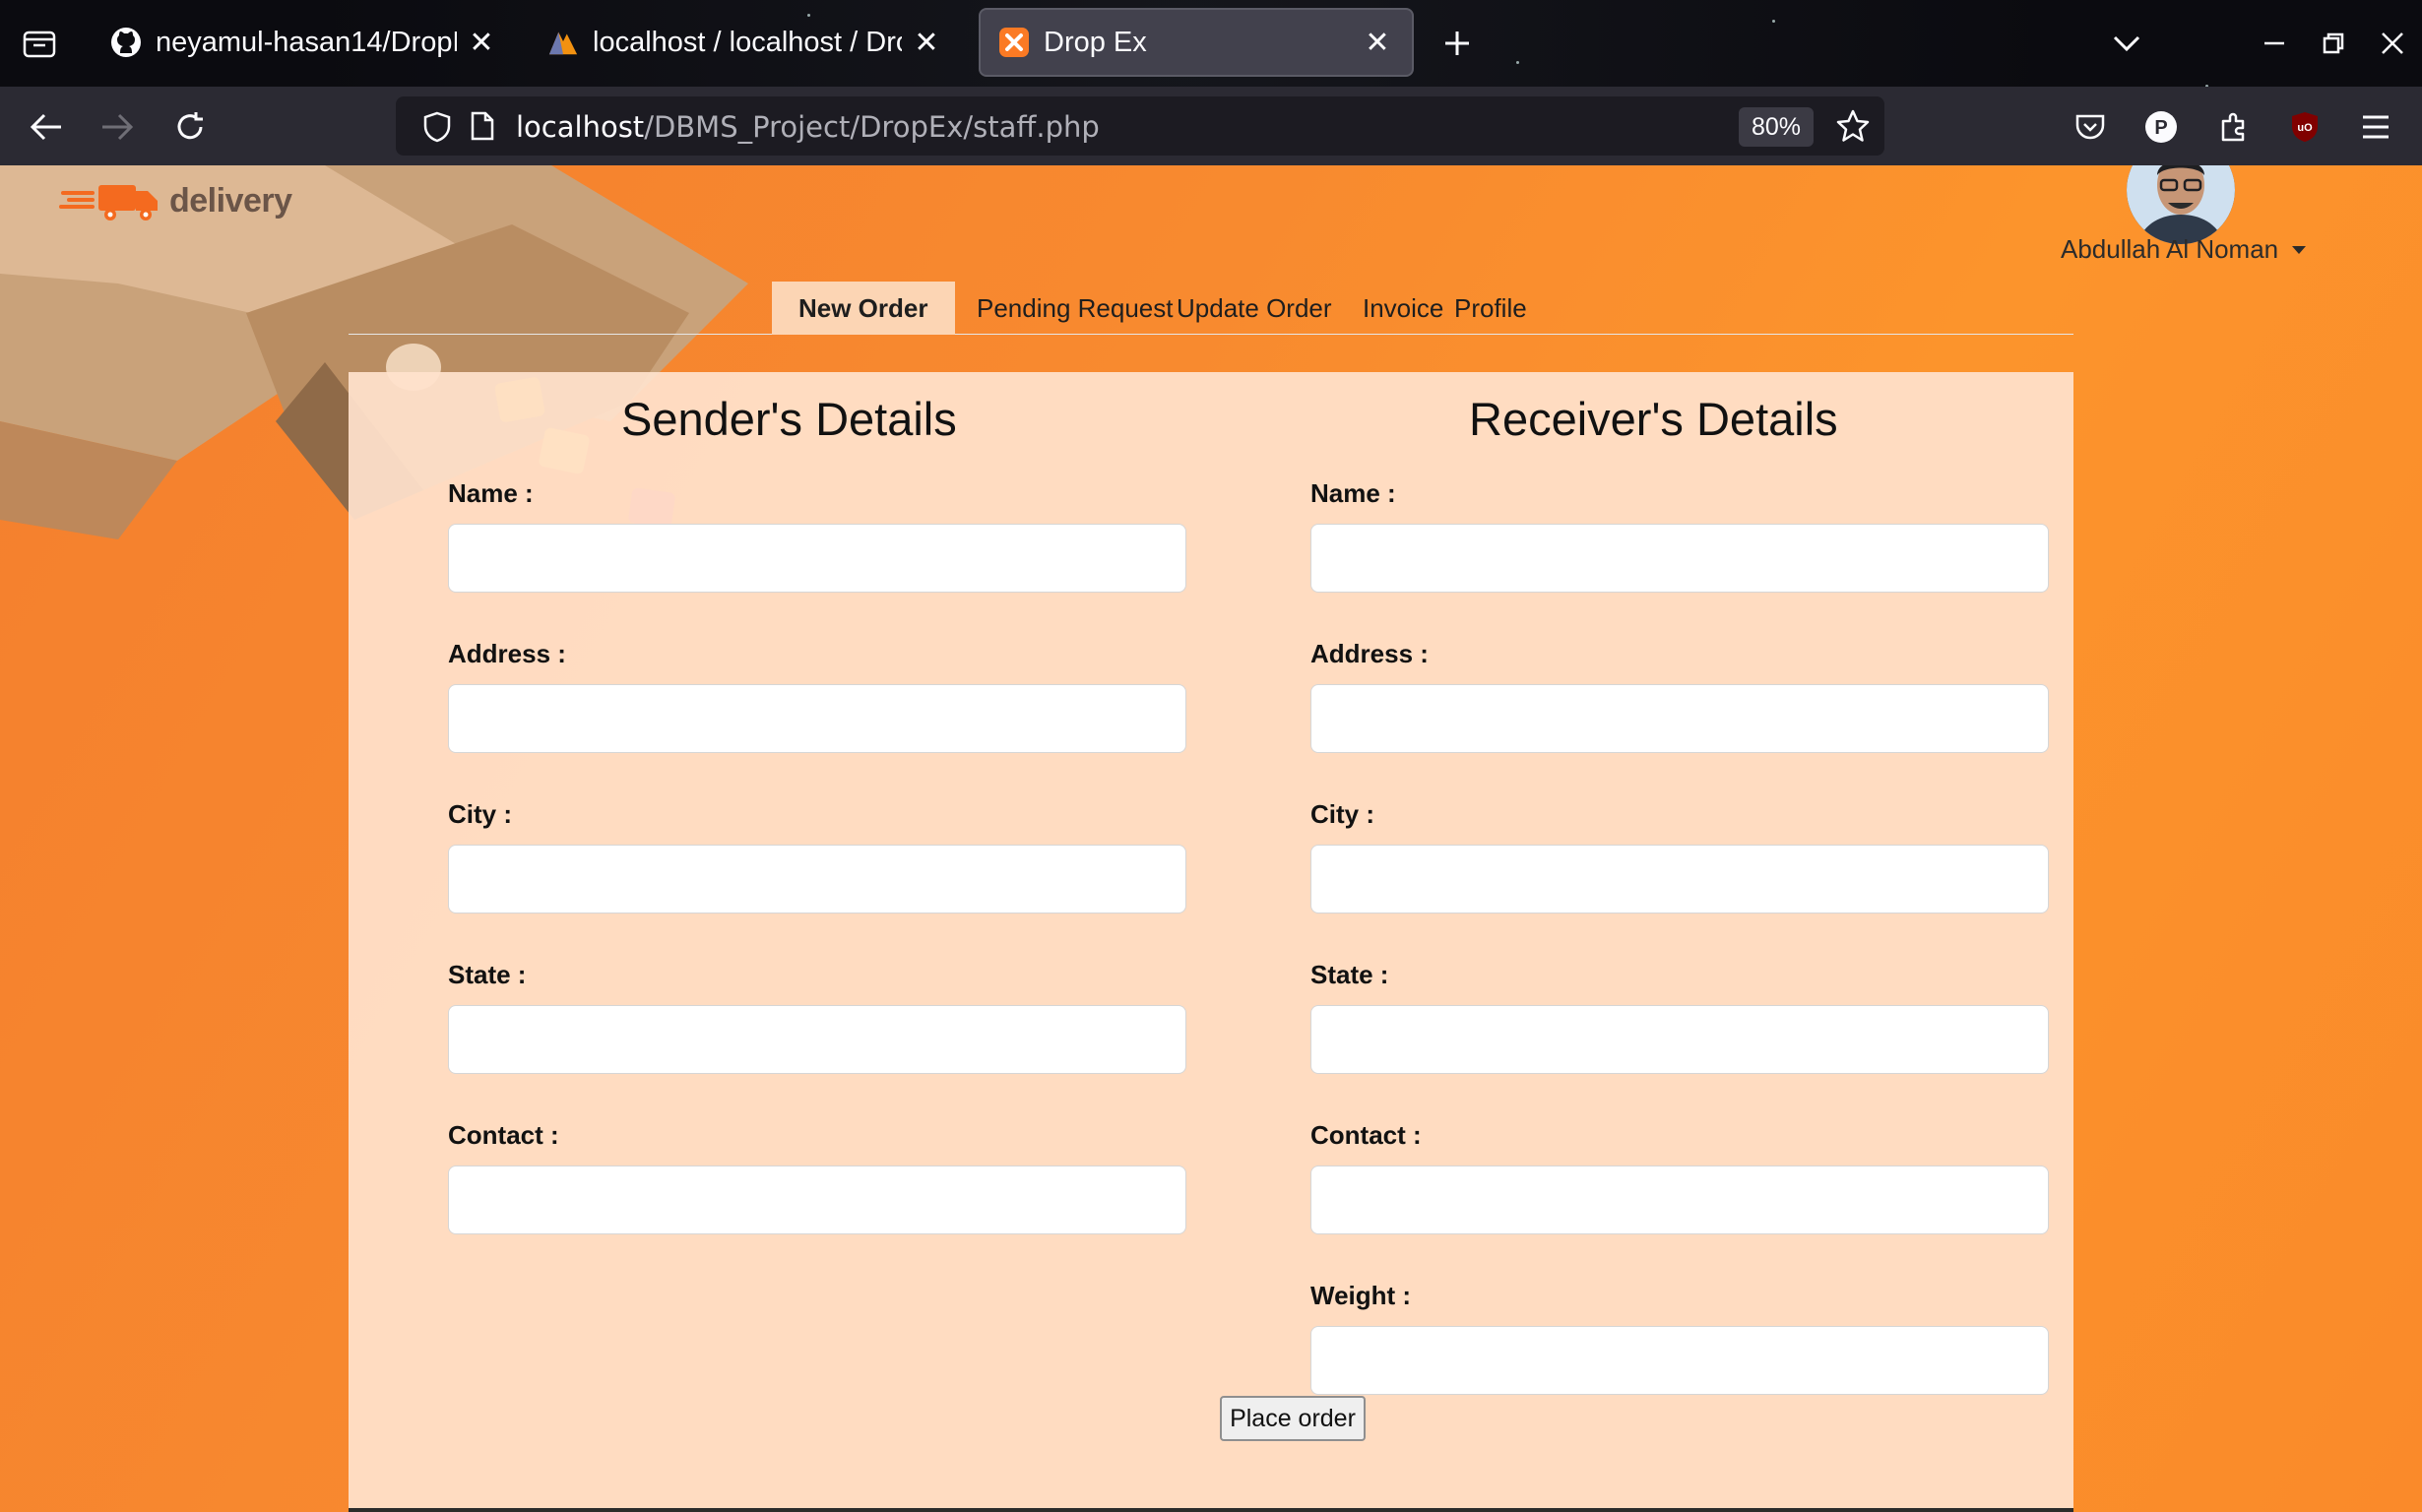  I want to click on firefox-view-button, so click(39, 43).